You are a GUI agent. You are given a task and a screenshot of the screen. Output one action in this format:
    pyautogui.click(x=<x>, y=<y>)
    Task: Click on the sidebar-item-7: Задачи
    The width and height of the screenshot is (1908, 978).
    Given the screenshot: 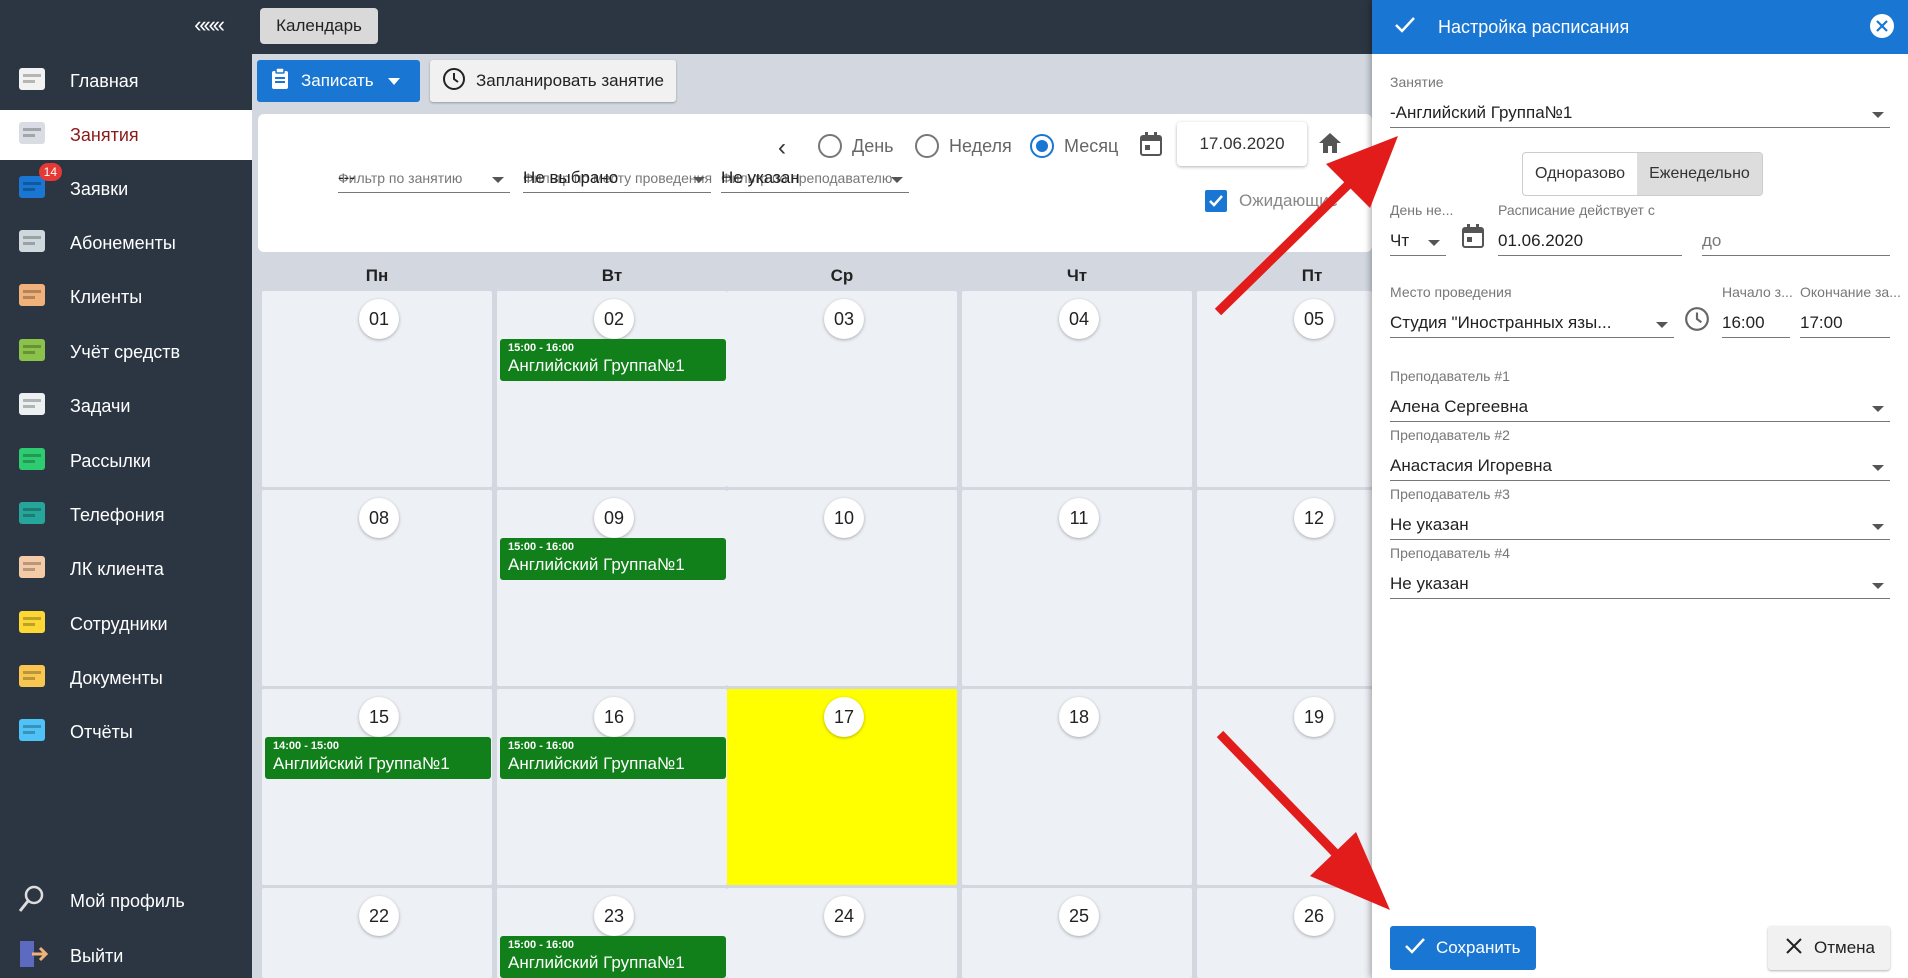 What is the action you would take?
    pyautogui.click(x=126, y=406)
    